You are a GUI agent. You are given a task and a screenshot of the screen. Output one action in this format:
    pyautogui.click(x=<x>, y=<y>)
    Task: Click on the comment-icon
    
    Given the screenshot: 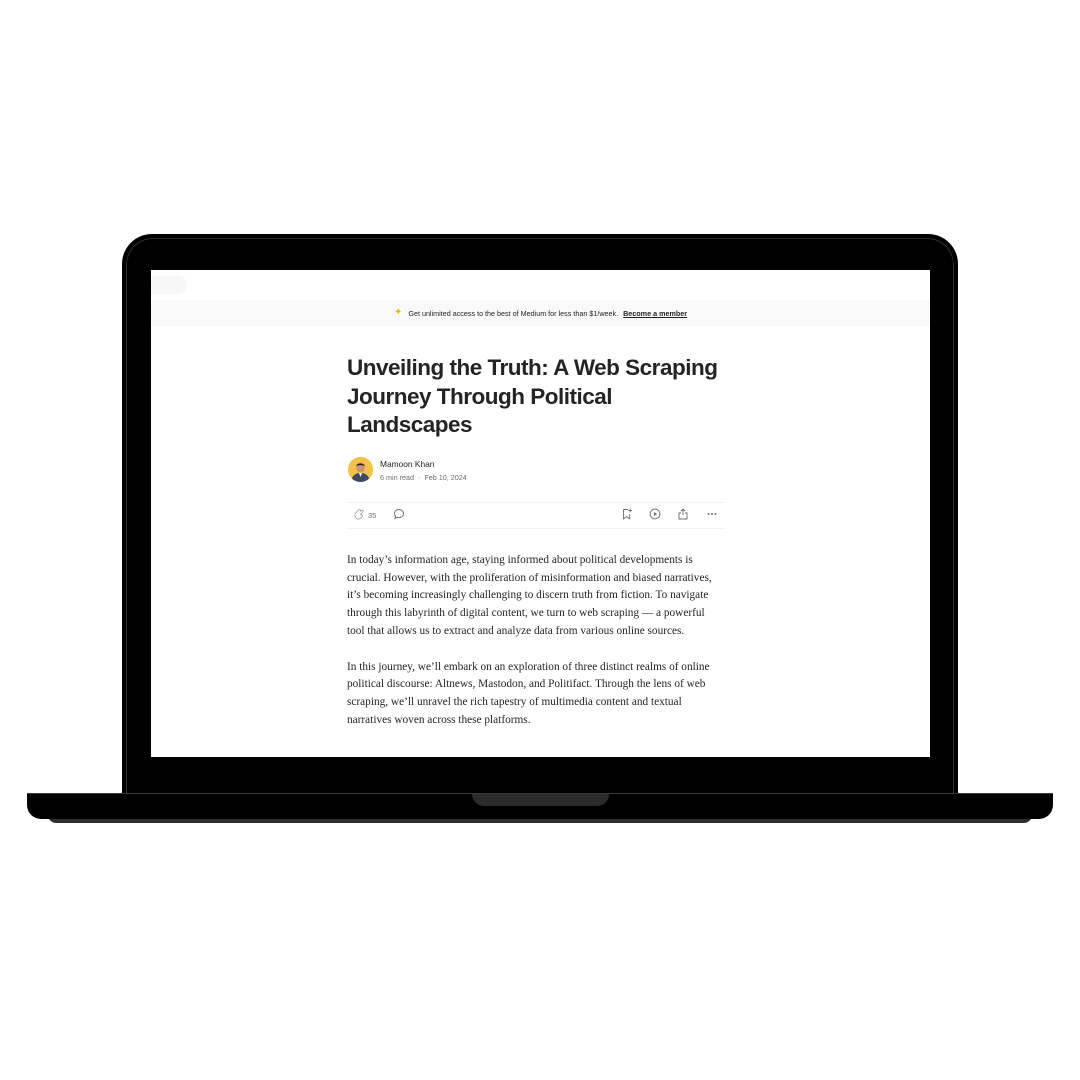 What is the action you would take?
    pyautogui.click(x=399, y=516)
    